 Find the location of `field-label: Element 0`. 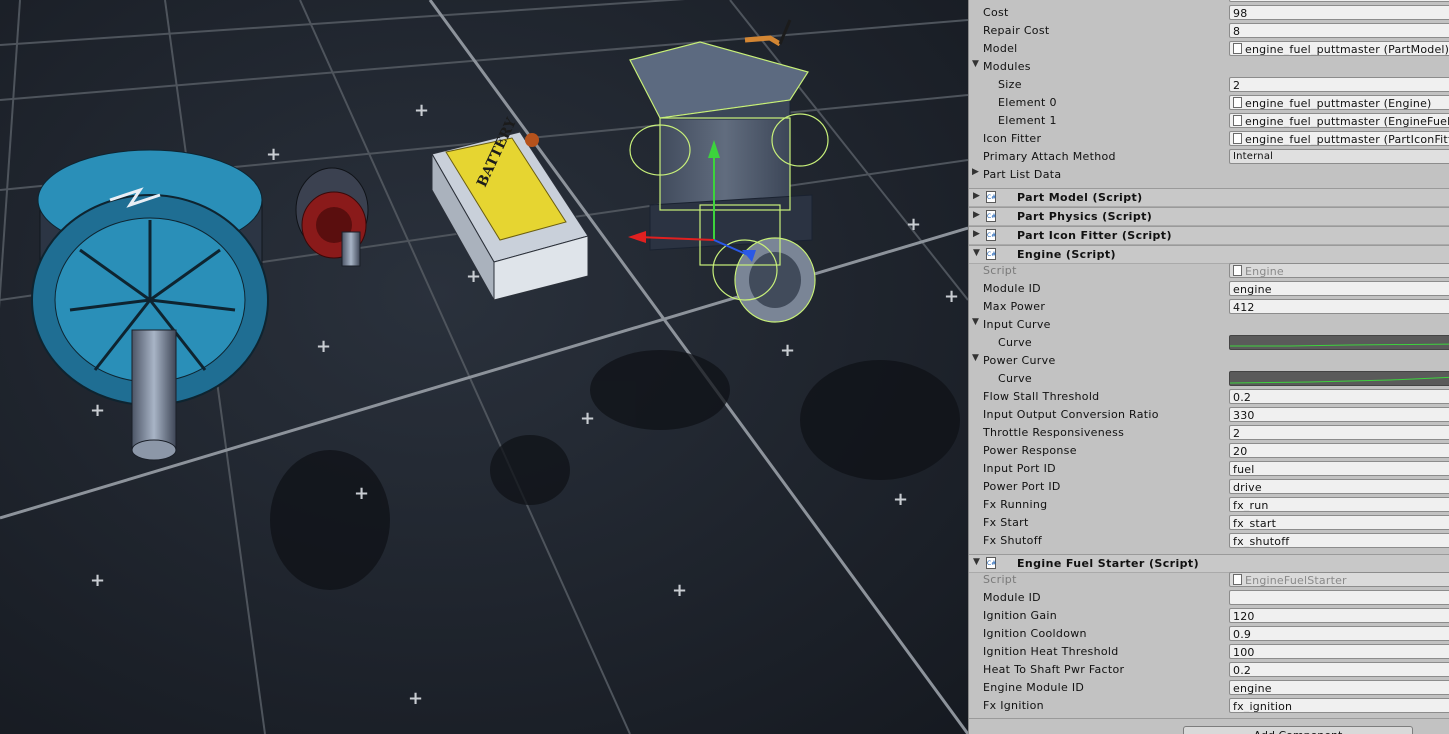

field-label: Element 0 is located at coordinates (1027, 102).